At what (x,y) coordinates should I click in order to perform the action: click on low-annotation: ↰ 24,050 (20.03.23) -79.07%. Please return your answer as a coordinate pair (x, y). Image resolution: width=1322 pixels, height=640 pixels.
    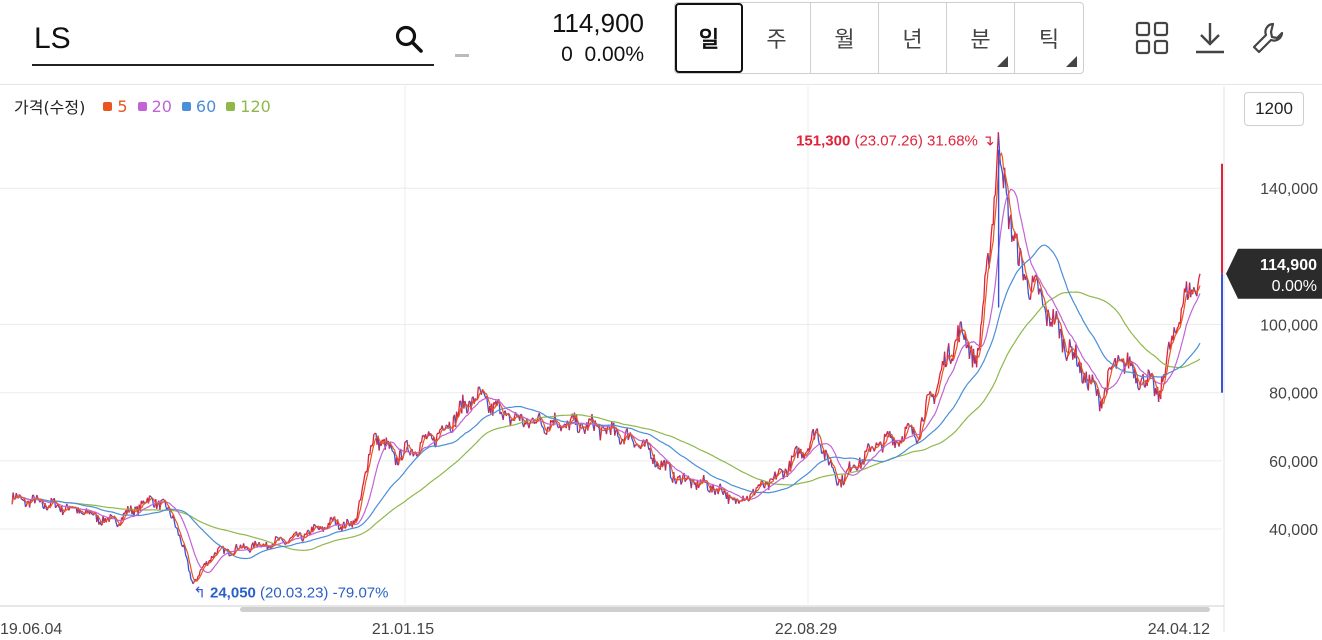
    Looking at the image, I should click on (290, 592).